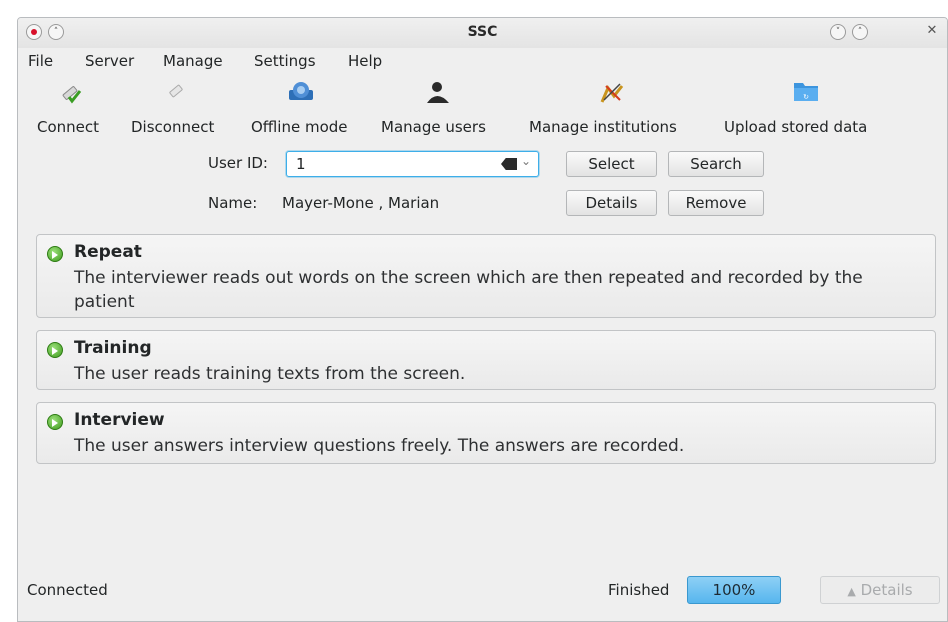  I want to click on progress-bar: 100%, so click(734, 590).